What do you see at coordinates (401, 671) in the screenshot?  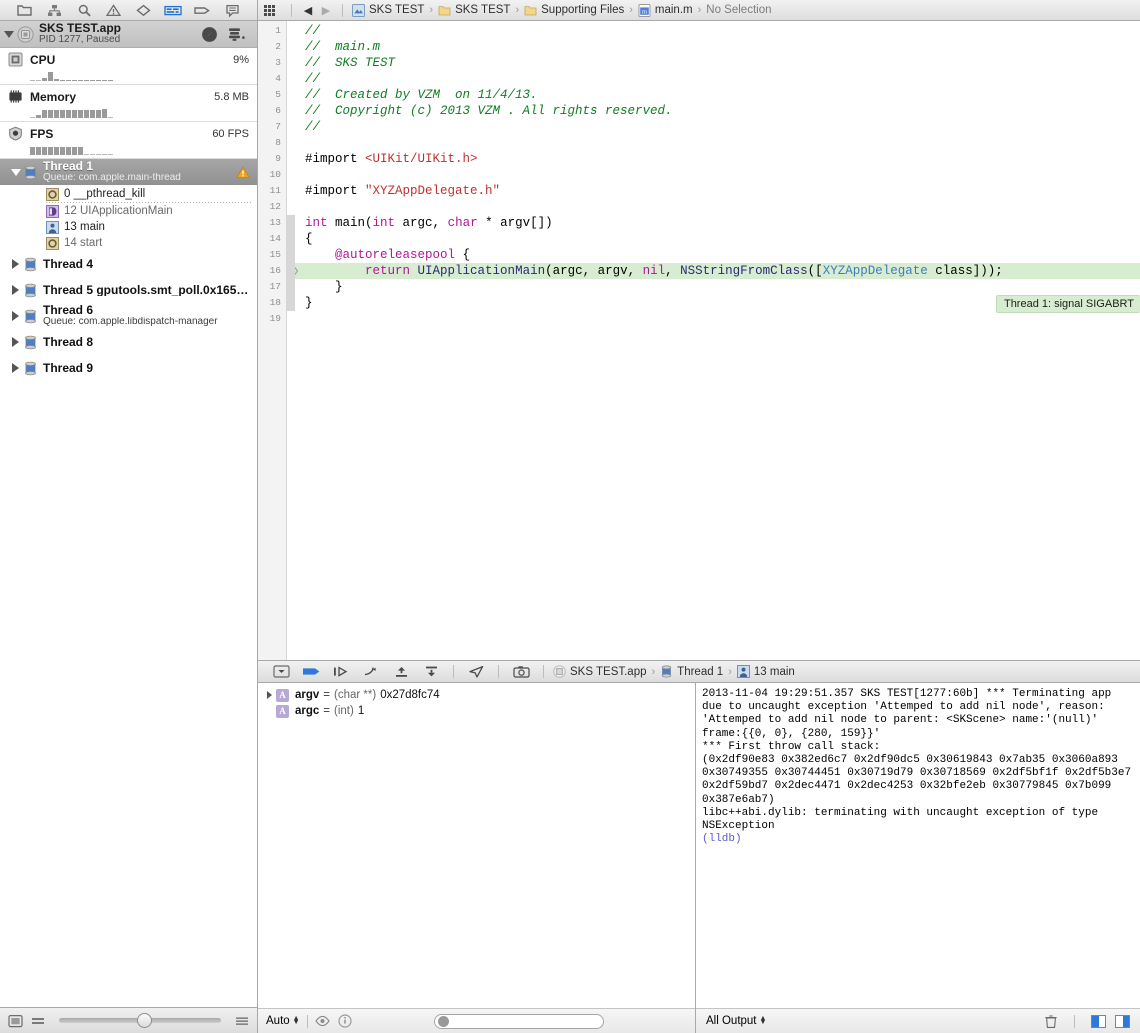 I see `step-out-icon` at bounding box center [401, 671].